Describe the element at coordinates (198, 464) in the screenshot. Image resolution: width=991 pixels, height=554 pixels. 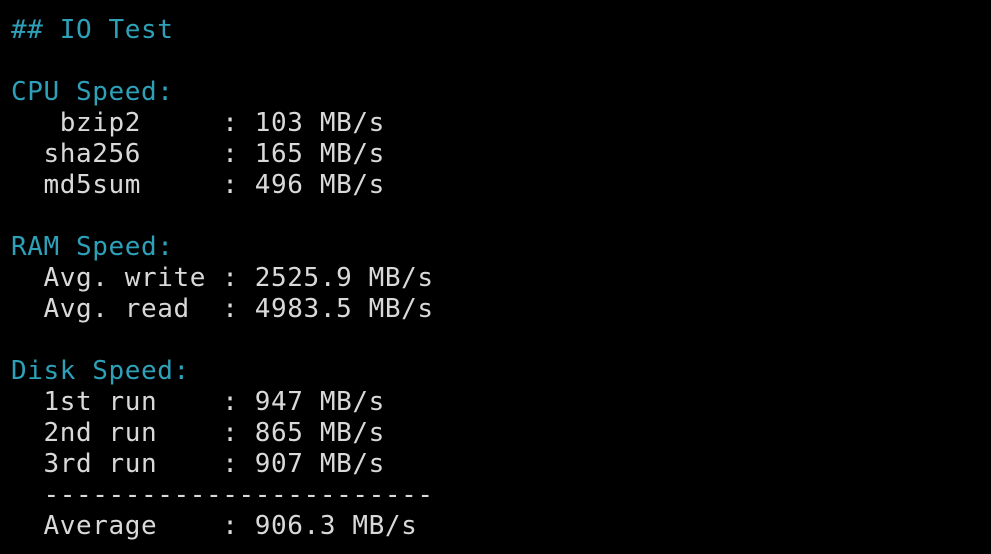
I see `disk-row-3rd-run: 3rd run : 907 MB/s` at that location.